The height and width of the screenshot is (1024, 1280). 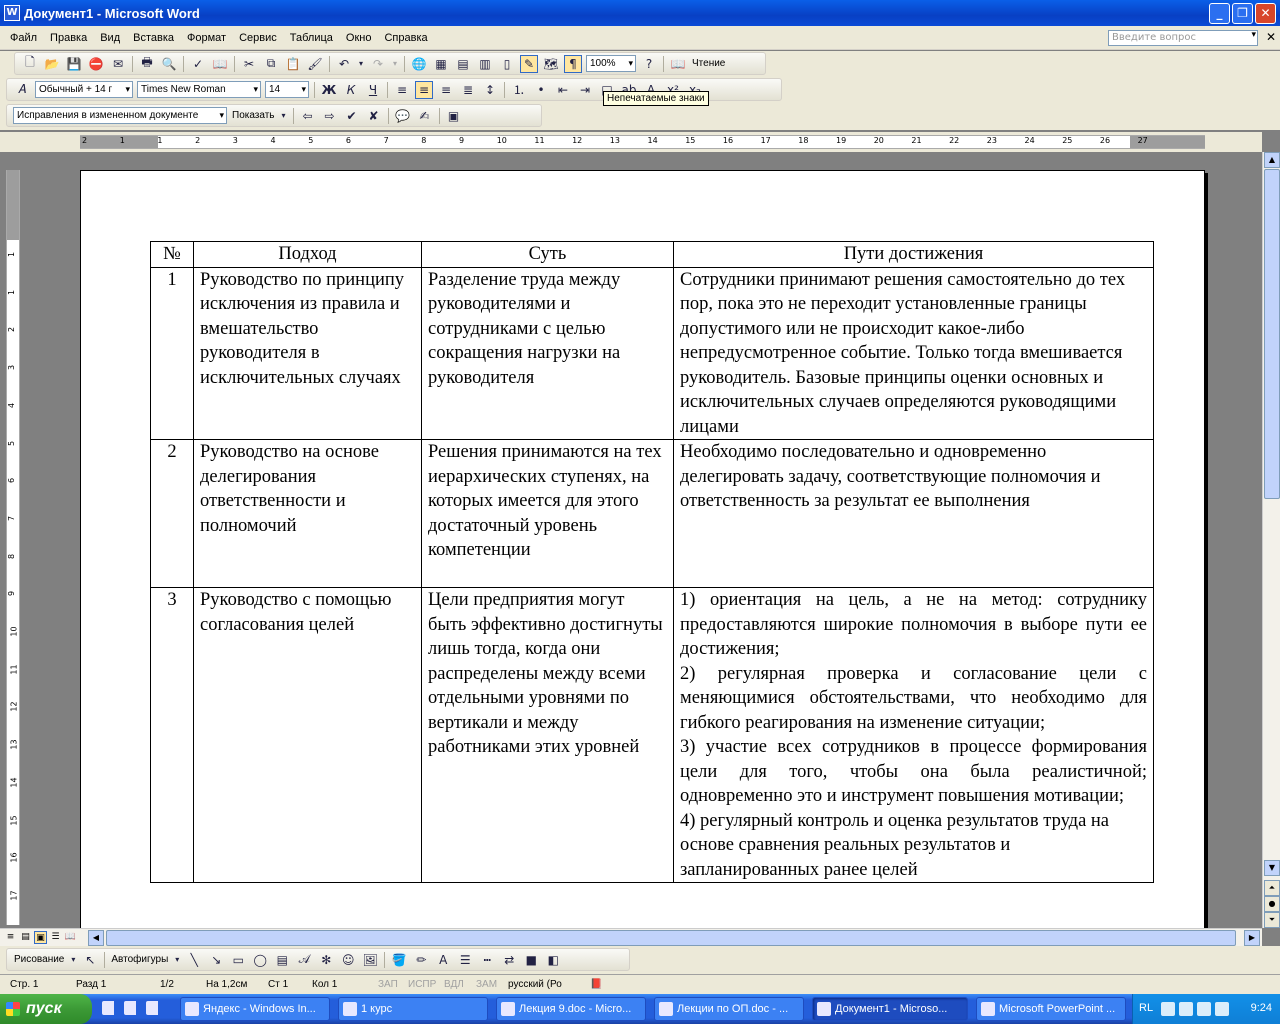 What do you see at coordinates (304, 960) in the screenshot?
I see `wordart-icon: 𝒜` at bounding box center [304, 960].